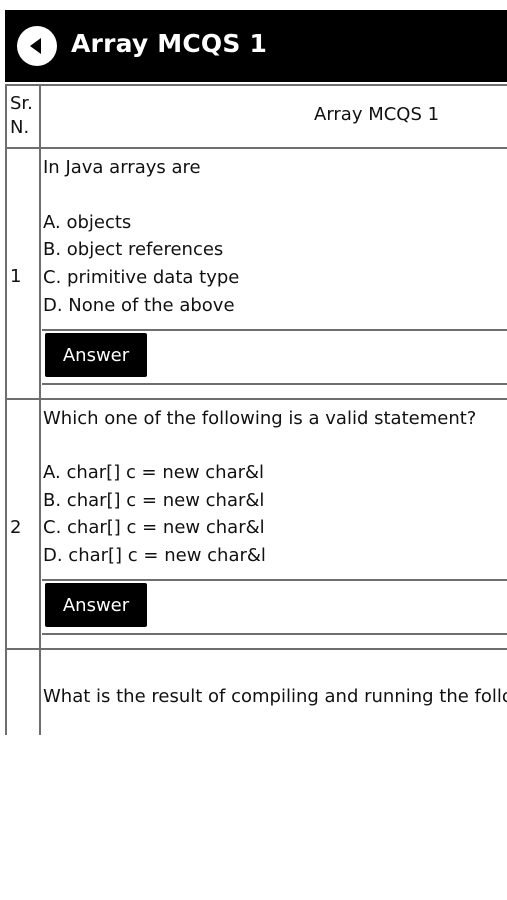  I want to click on sr-number-header-text: Sr. N., so click(21, 116).